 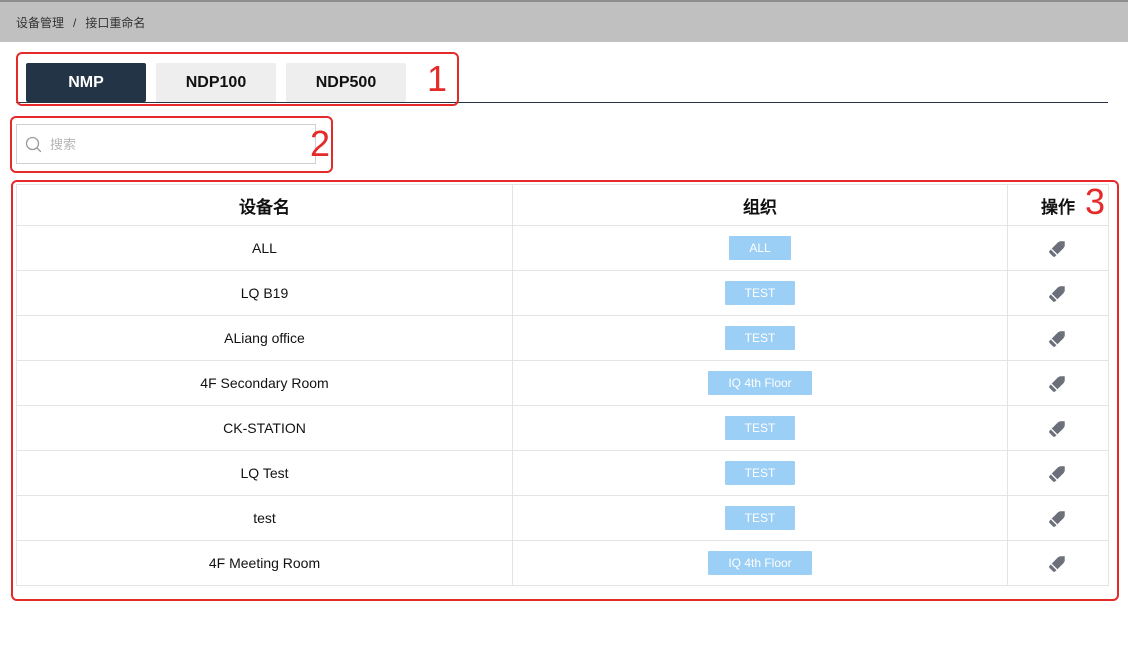 I want to click on annotation-label-1: 1, so click(x=437, y=78).